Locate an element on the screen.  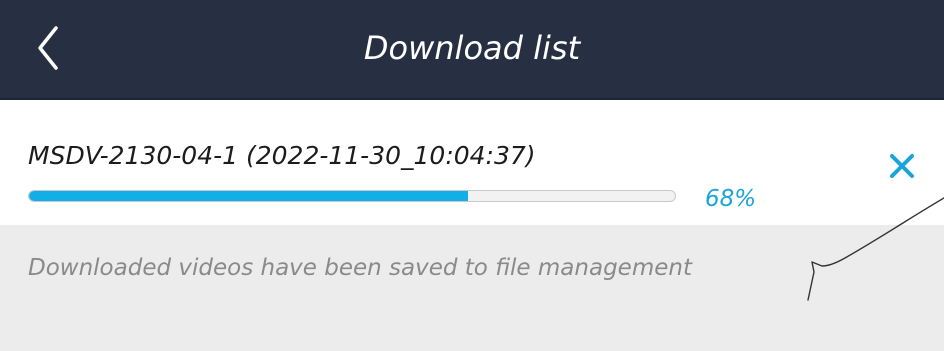
progress-bar is located at coordinates (352, 196).